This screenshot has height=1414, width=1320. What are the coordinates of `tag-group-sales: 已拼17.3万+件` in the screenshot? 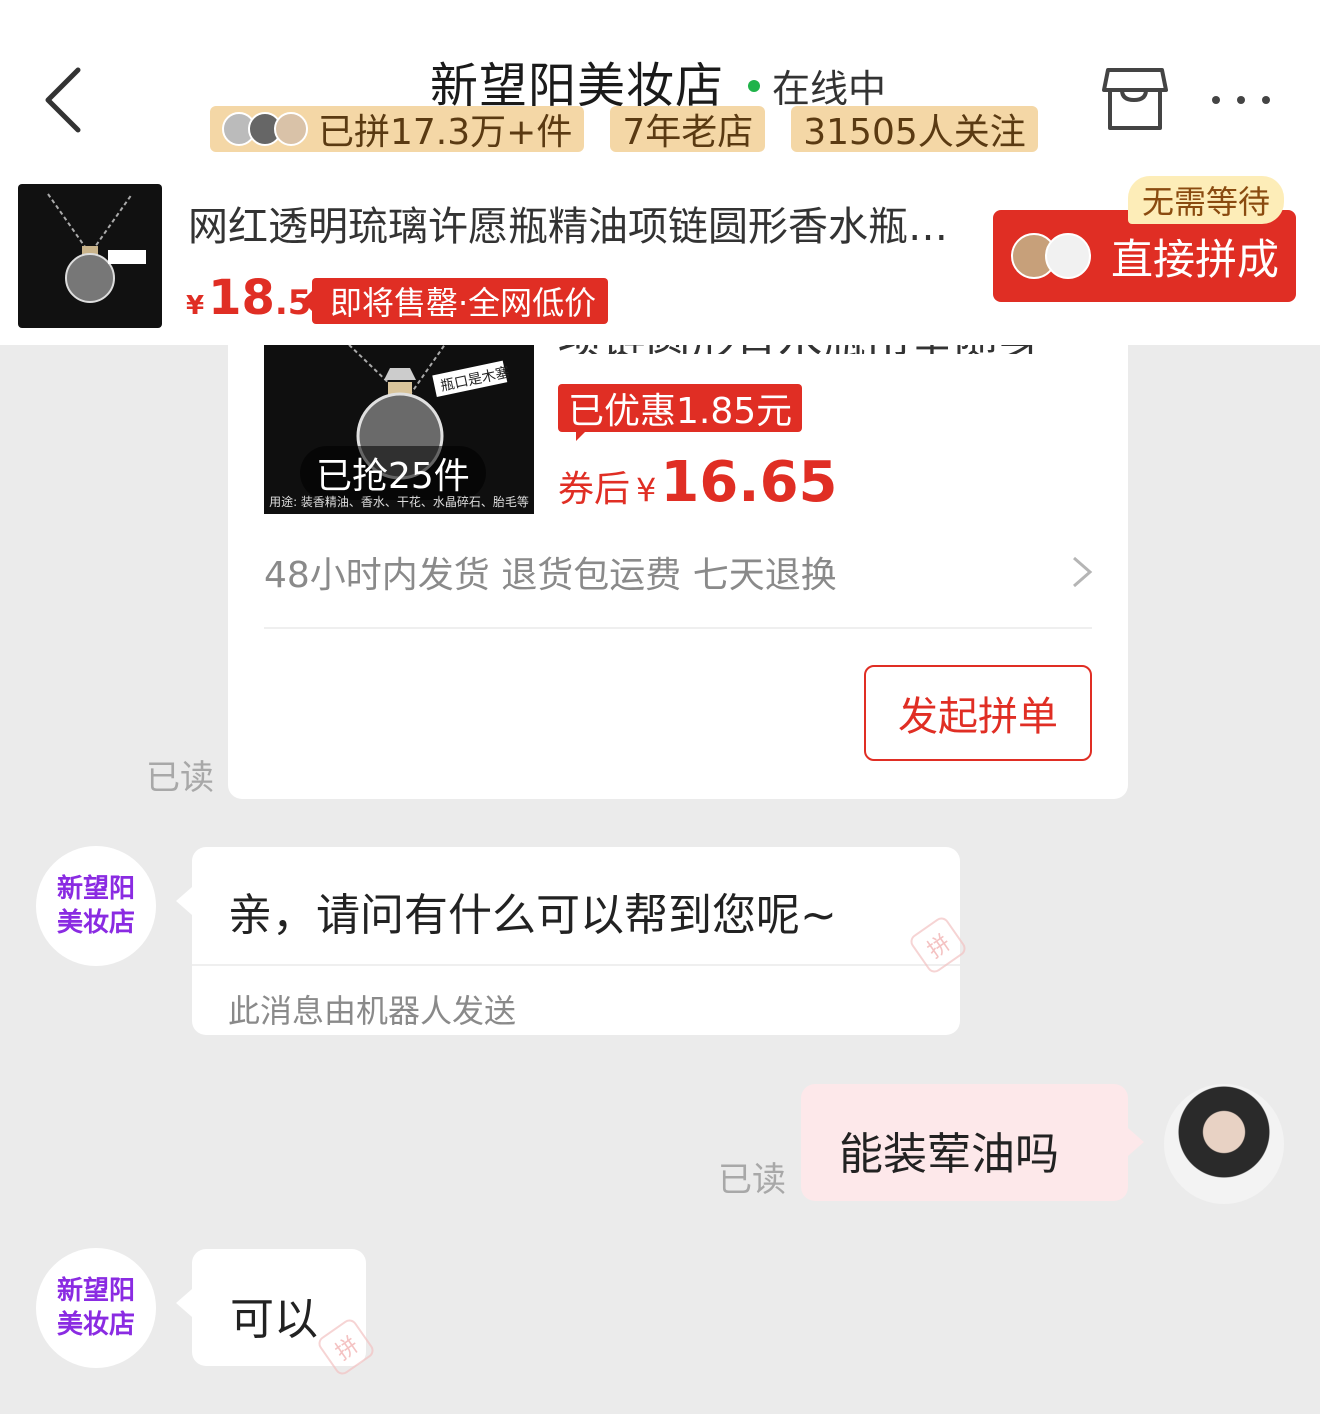 It's located at (397, 129).